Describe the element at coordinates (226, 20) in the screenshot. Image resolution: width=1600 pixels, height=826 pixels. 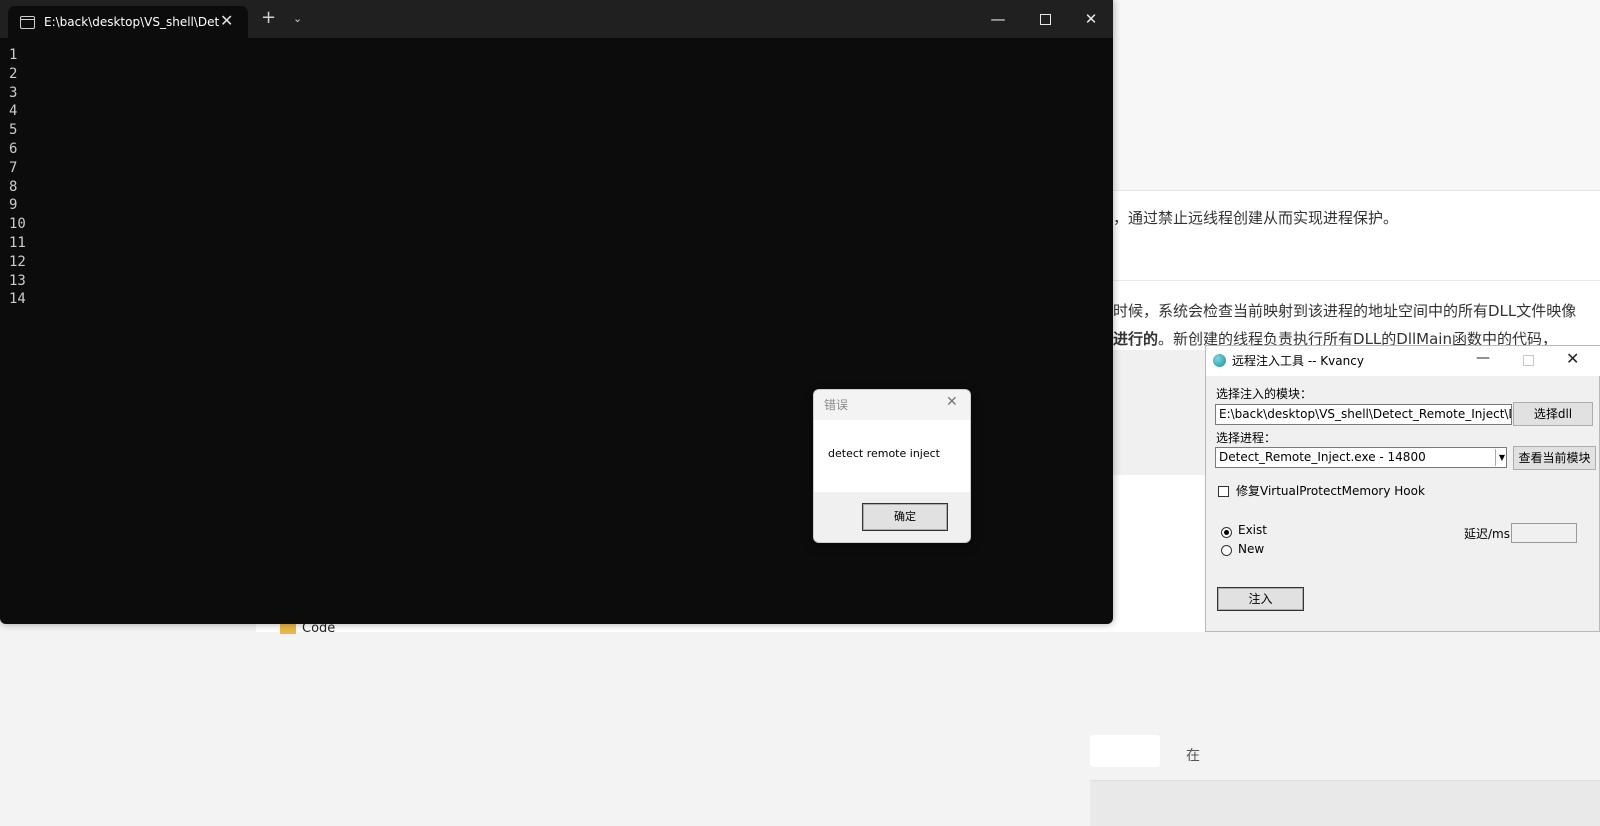
I see `tab-close-icon: ✕` at that location.